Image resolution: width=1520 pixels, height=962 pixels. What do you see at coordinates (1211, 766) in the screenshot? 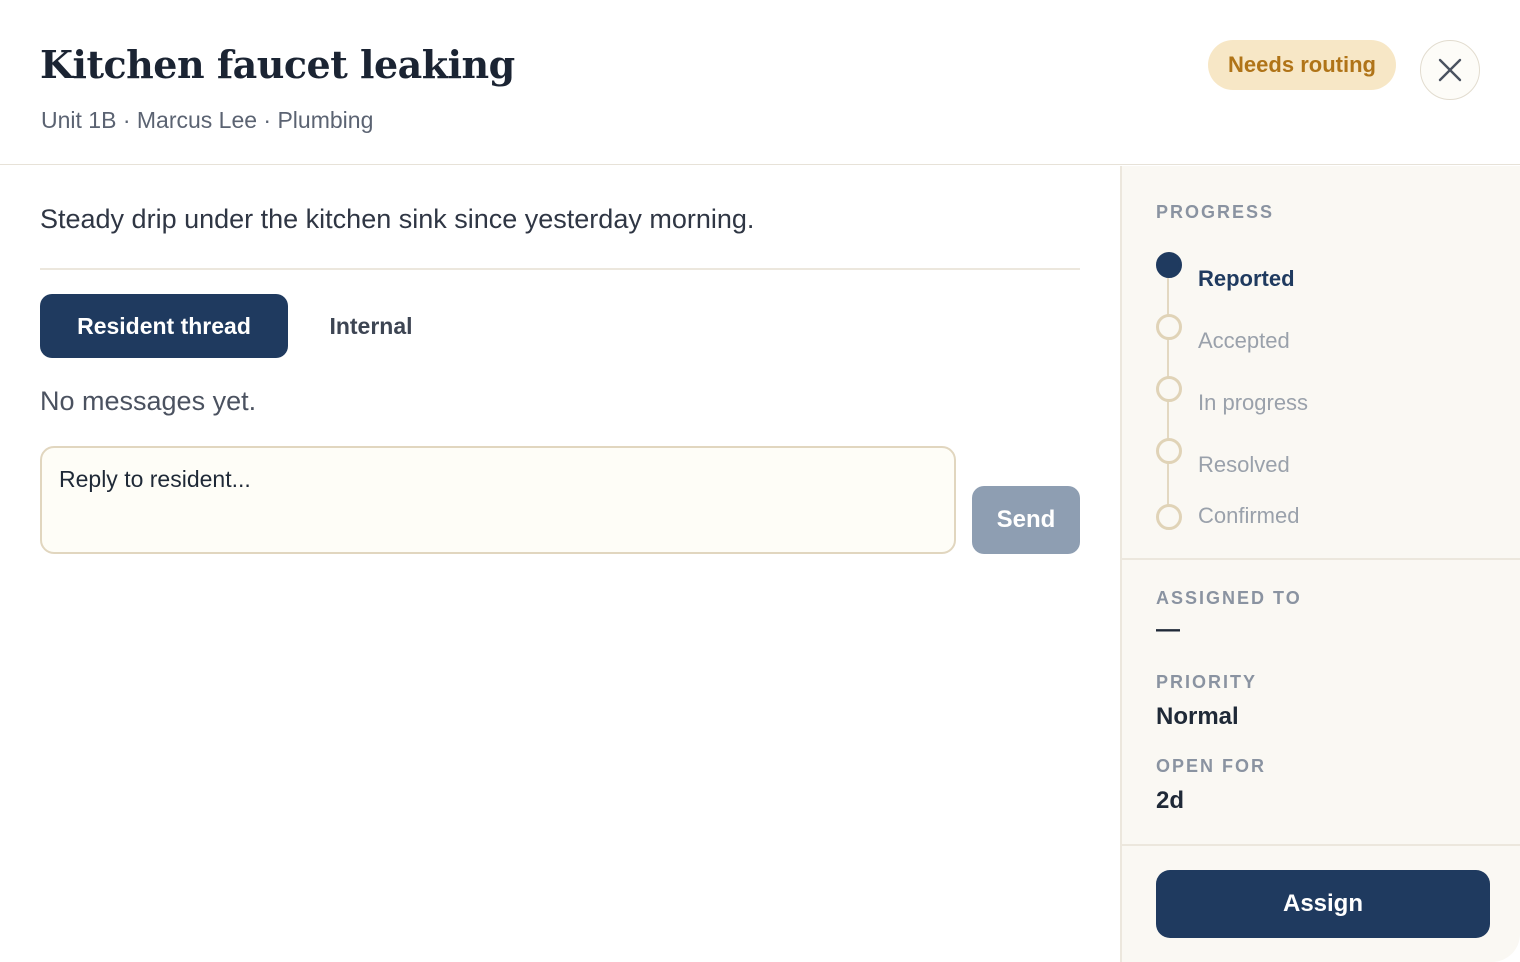
I see `open-for-label: OPEN FOR` at bounding box center [1211, 766].